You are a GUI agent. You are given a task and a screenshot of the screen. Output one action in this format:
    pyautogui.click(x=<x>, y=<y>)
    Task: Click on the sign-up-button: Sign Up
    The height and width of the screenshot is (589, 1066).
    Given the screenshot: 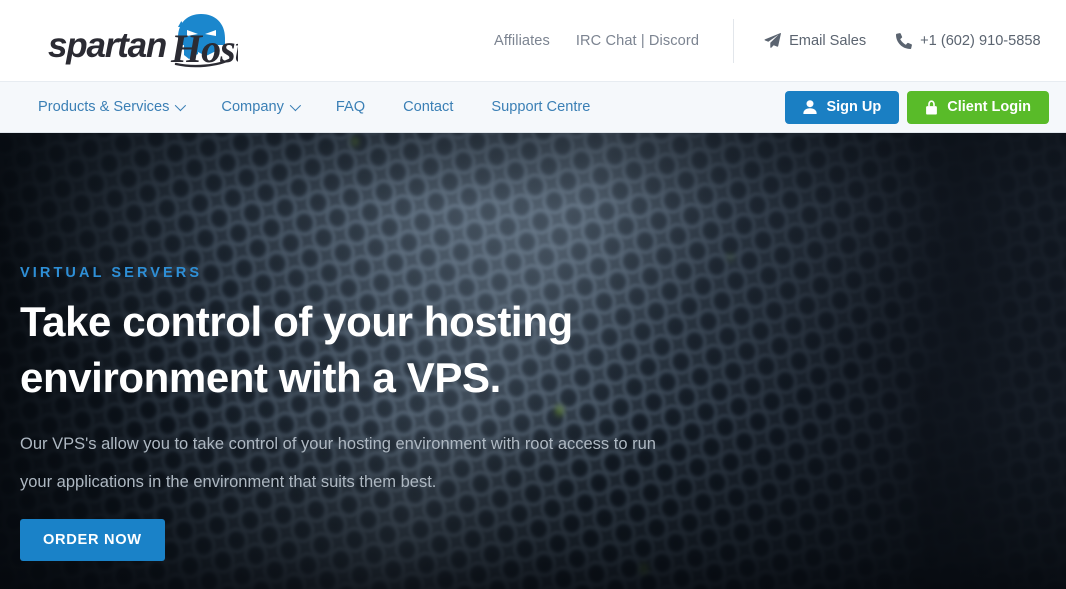 What is the action you would take?
    pyautogui.click(x=842, y=107)
    